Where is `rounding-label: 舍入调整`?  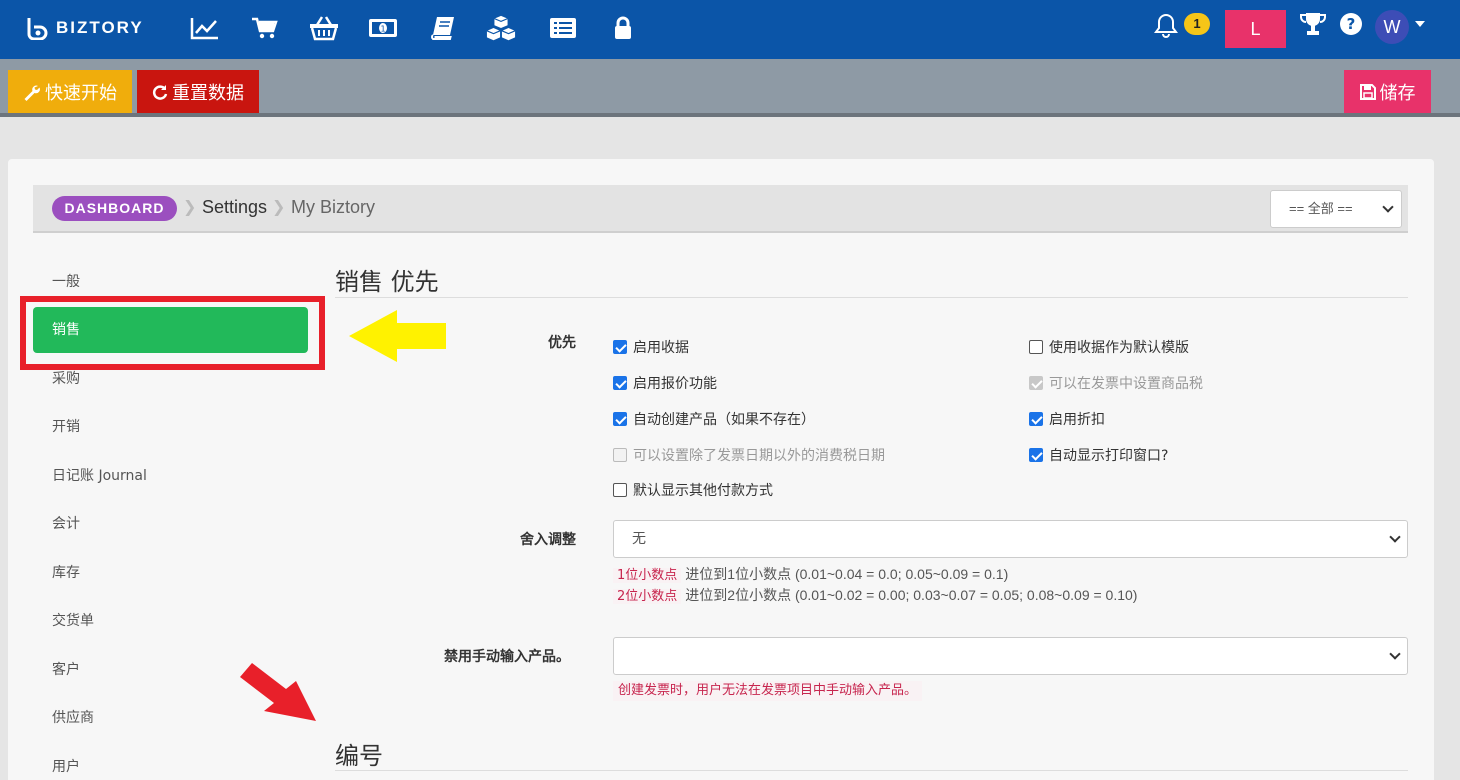
rounding-label: 舍入调整 is located at coordinates (548, 540).